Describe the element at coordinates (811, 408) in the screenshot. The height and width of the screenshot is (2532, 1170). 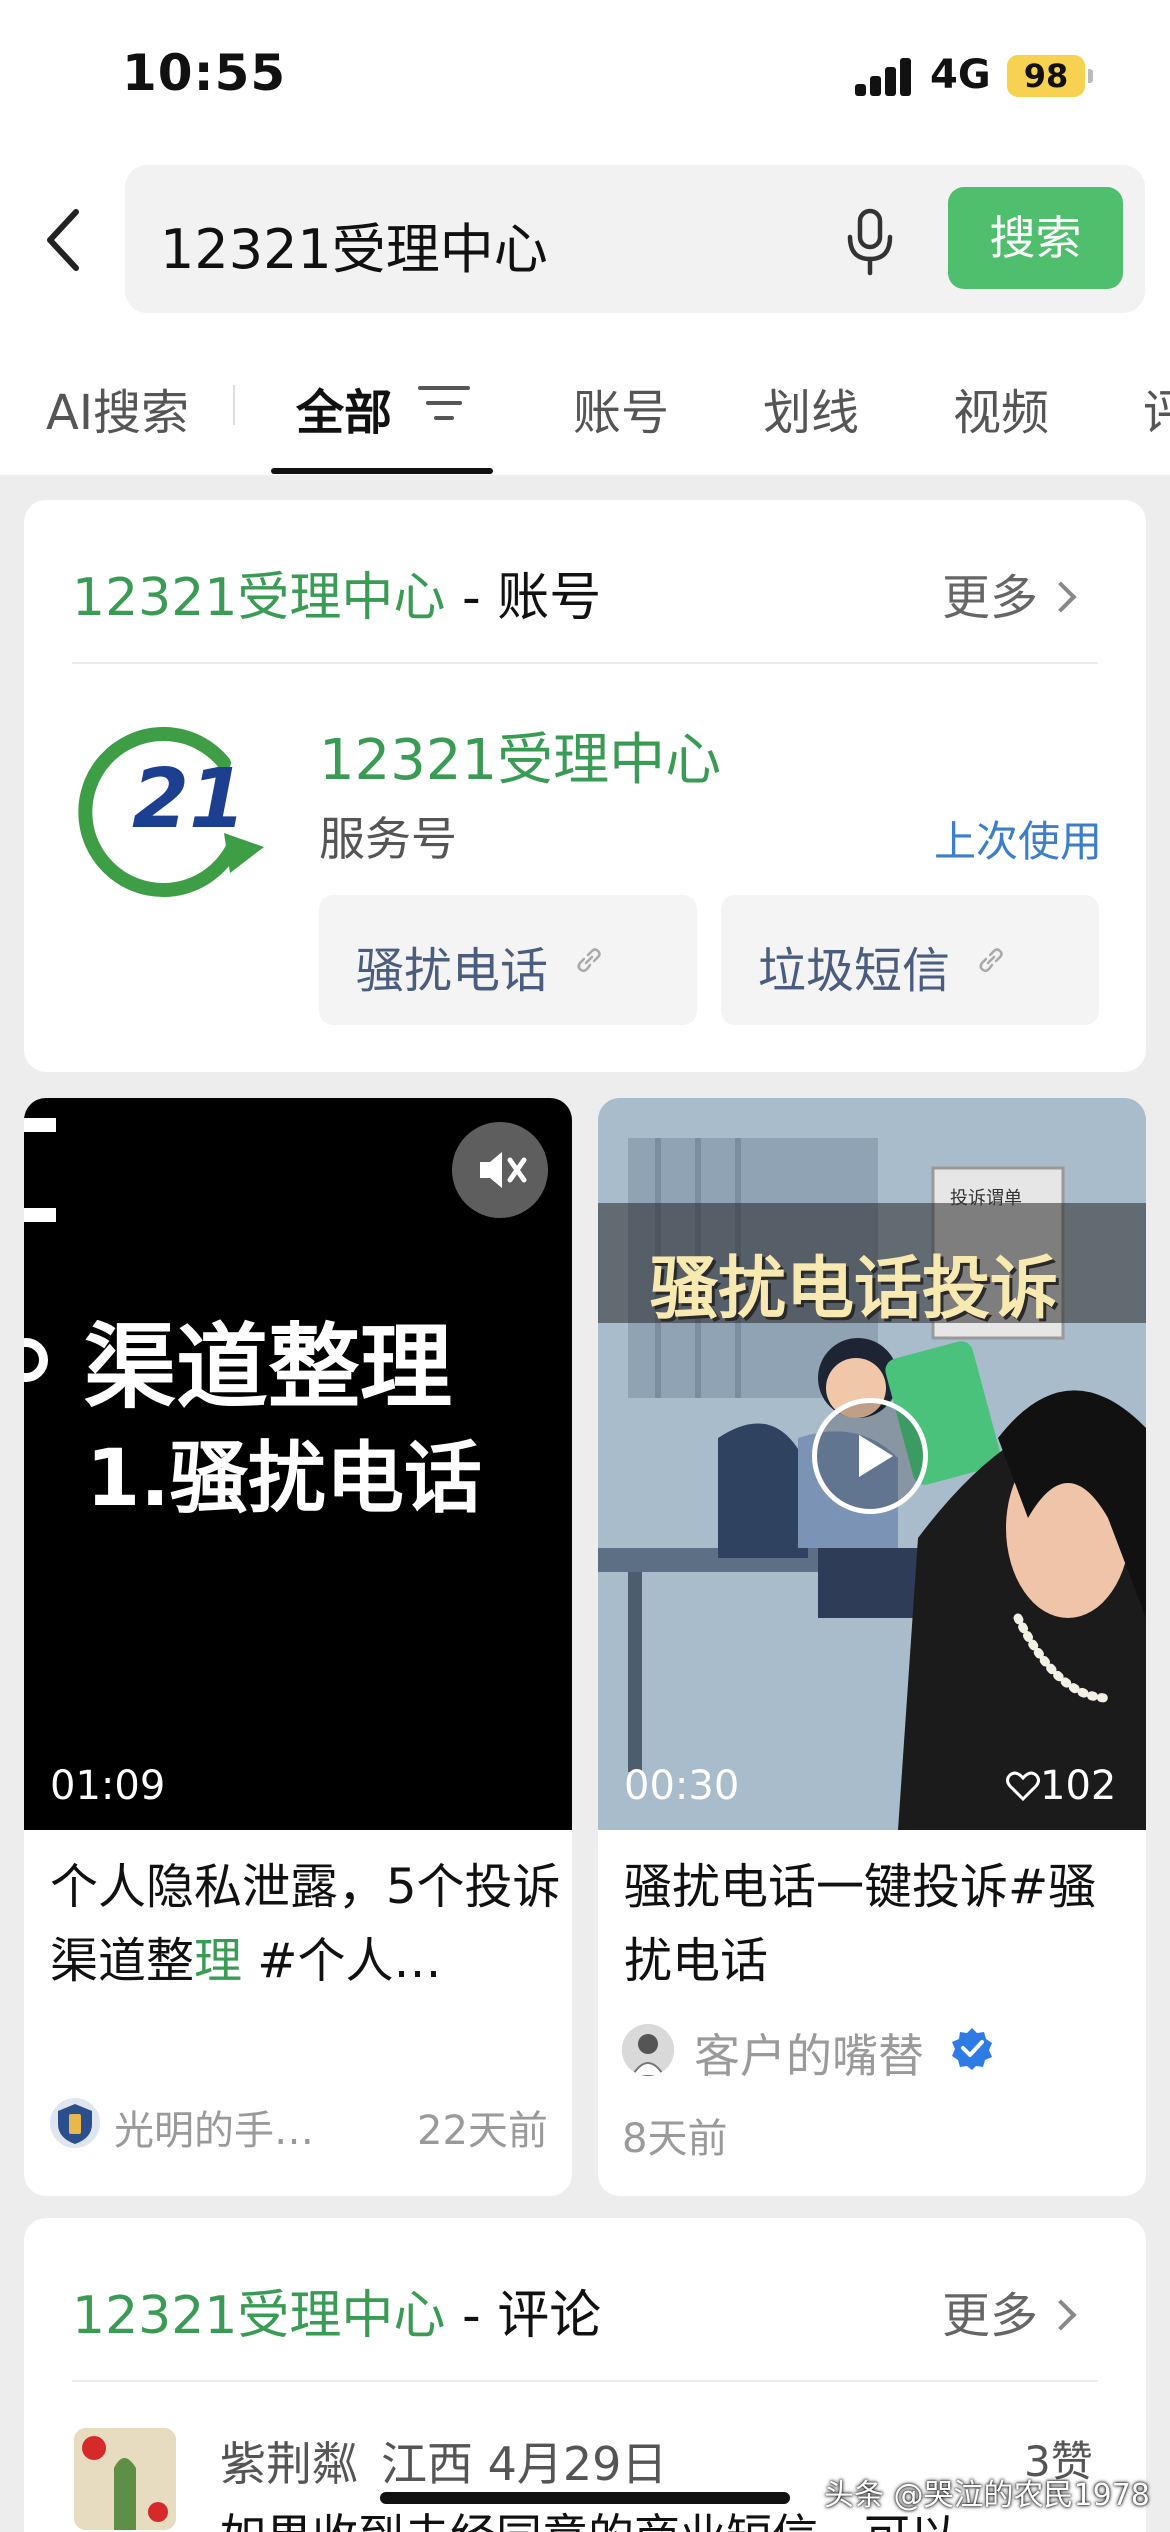
I see `tab-highlights: 划线` at that location.